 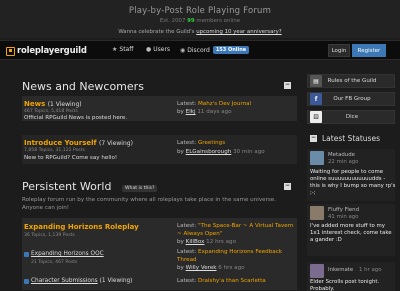 I want to click on latest-time: 30 min ago, so click(x=249, y=152).